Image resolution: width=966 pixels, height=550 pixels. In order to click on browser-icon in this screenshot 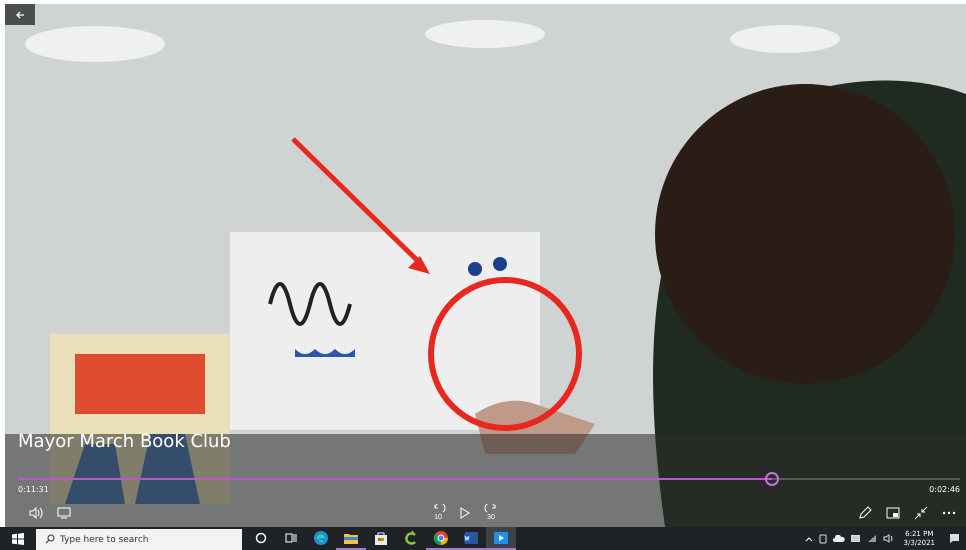, I will do `click(321, 538)`.